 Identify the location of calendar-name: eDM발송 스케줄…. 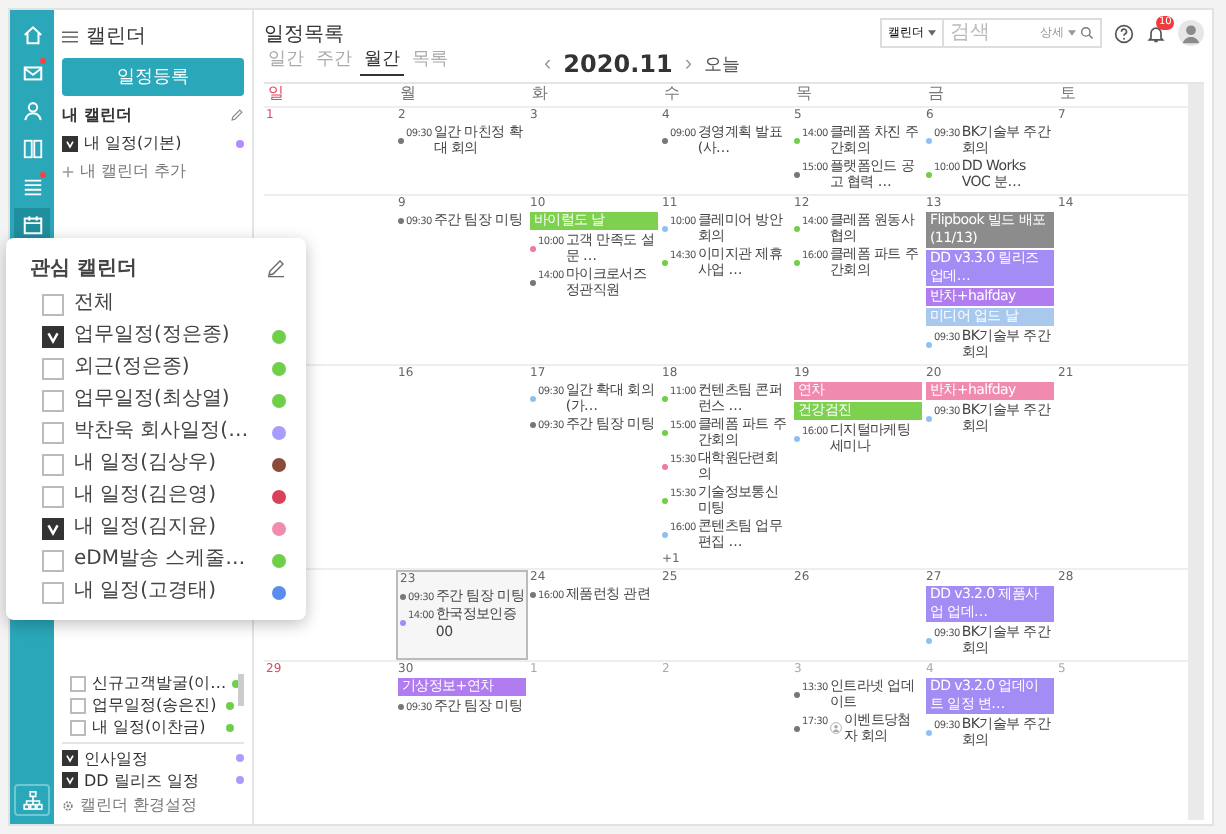
(161, 560).